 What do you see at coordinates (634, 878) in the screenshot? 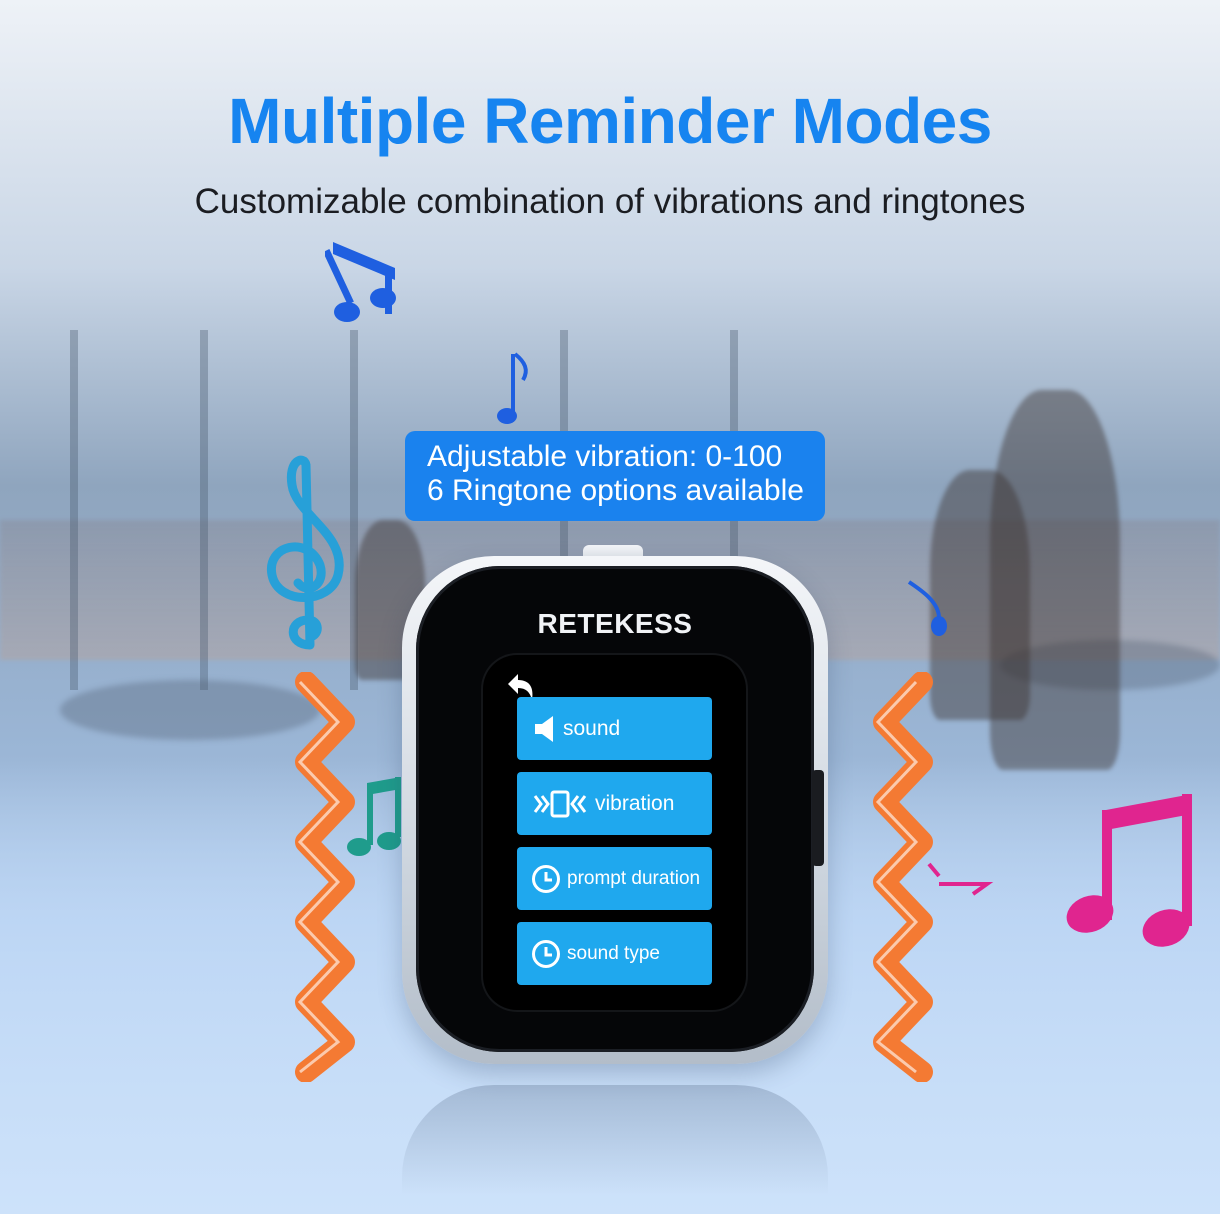
I see `menu-label: prompt duration` at bounding box center [634, 878].